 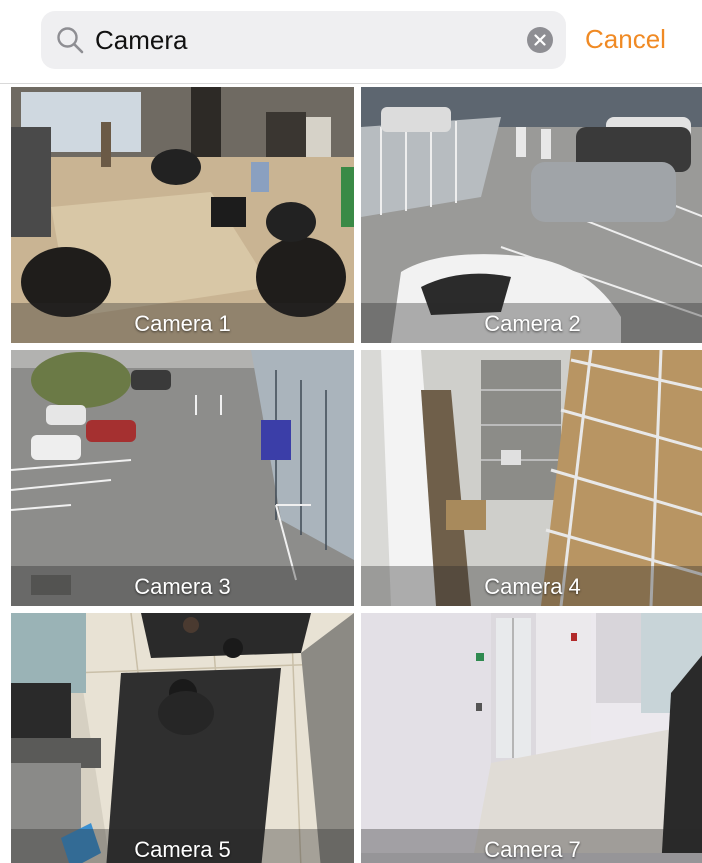 I want to click on camera-tile-1: Camera 1, so click(x=182, y=215).